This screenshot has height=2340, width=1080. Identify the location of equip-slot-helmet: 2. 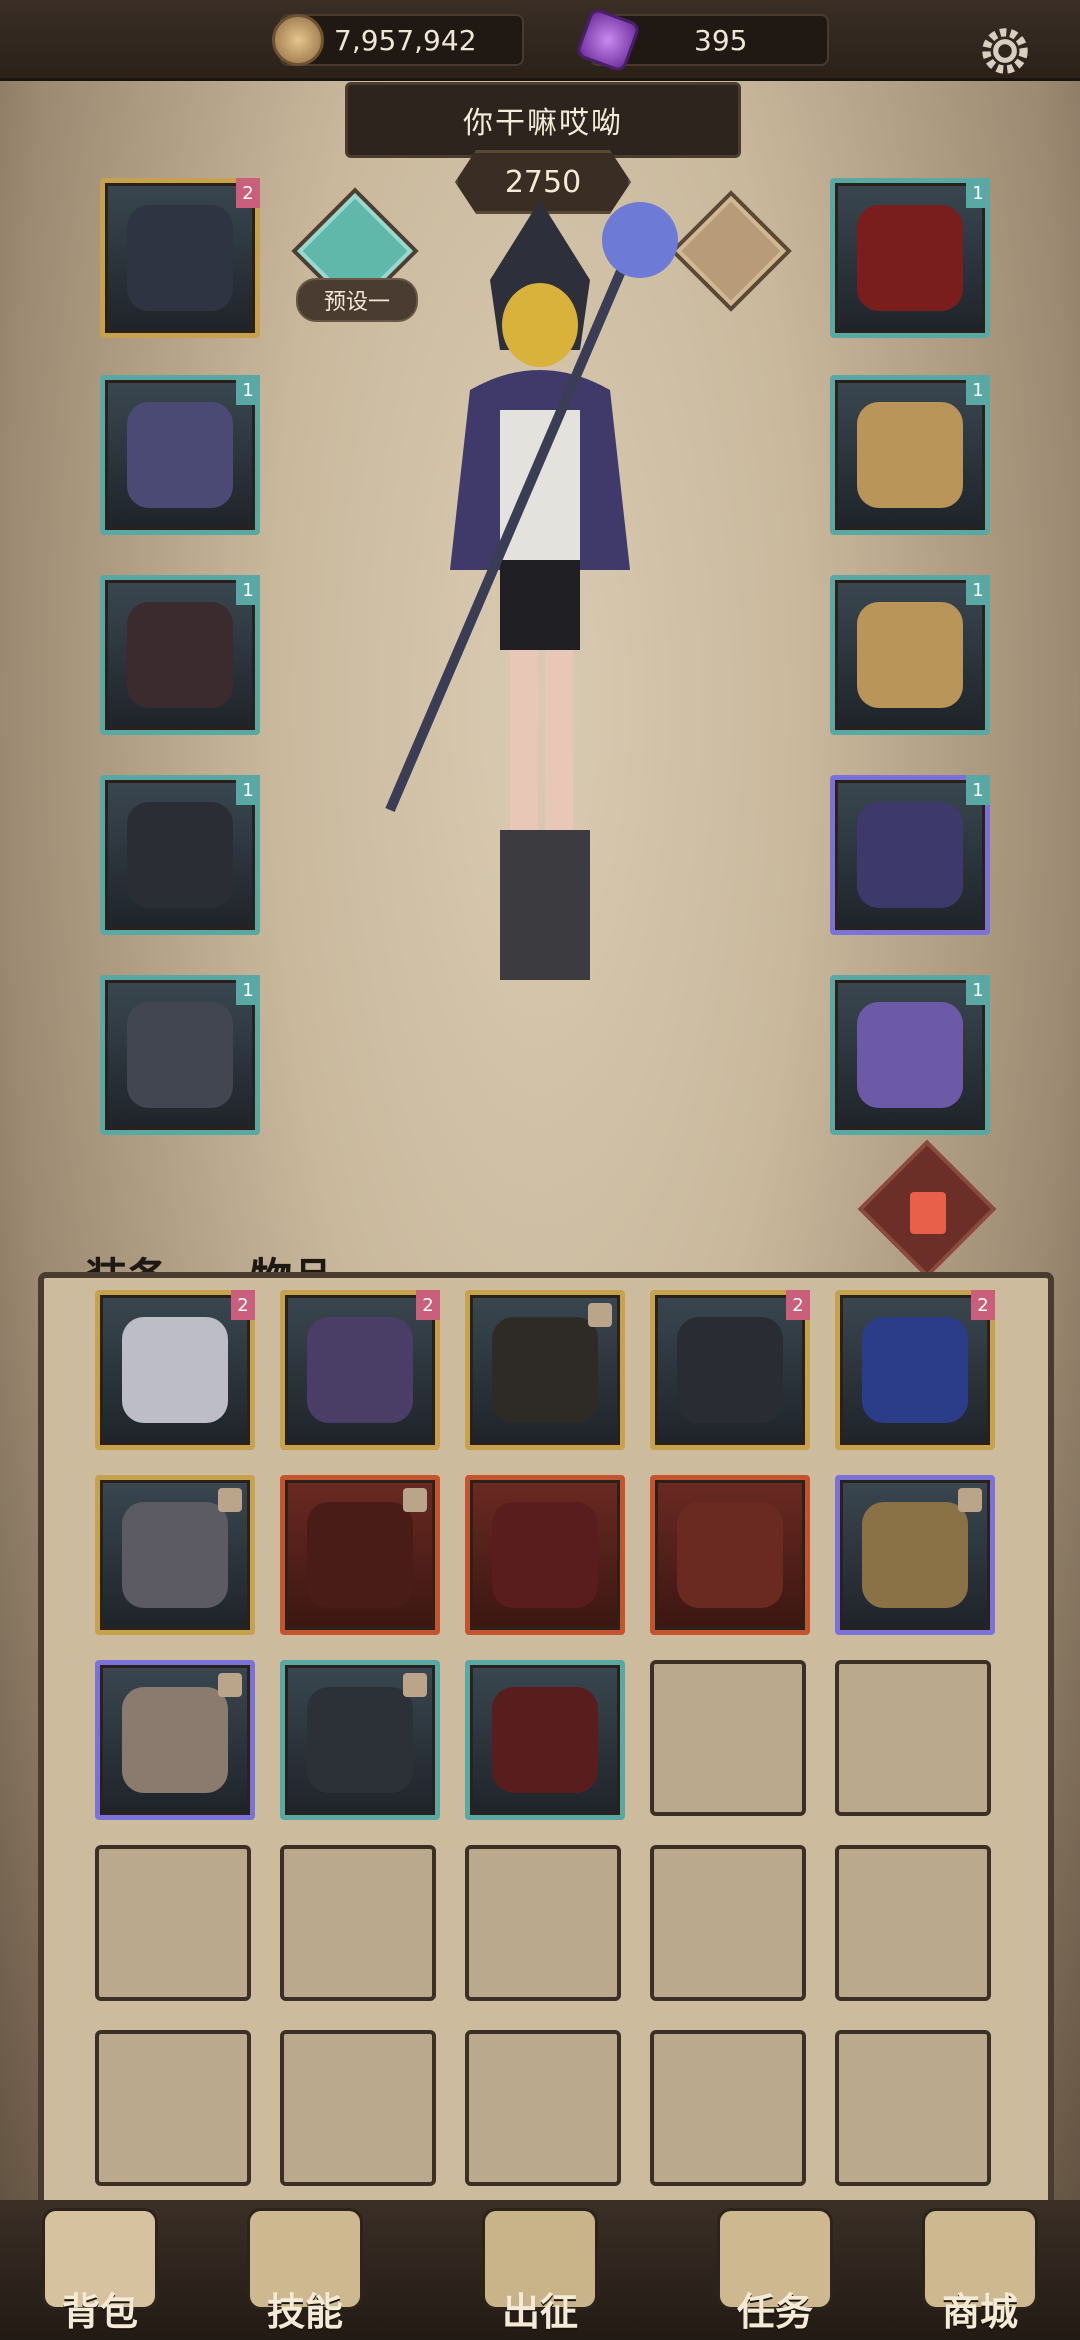
(180, 258).